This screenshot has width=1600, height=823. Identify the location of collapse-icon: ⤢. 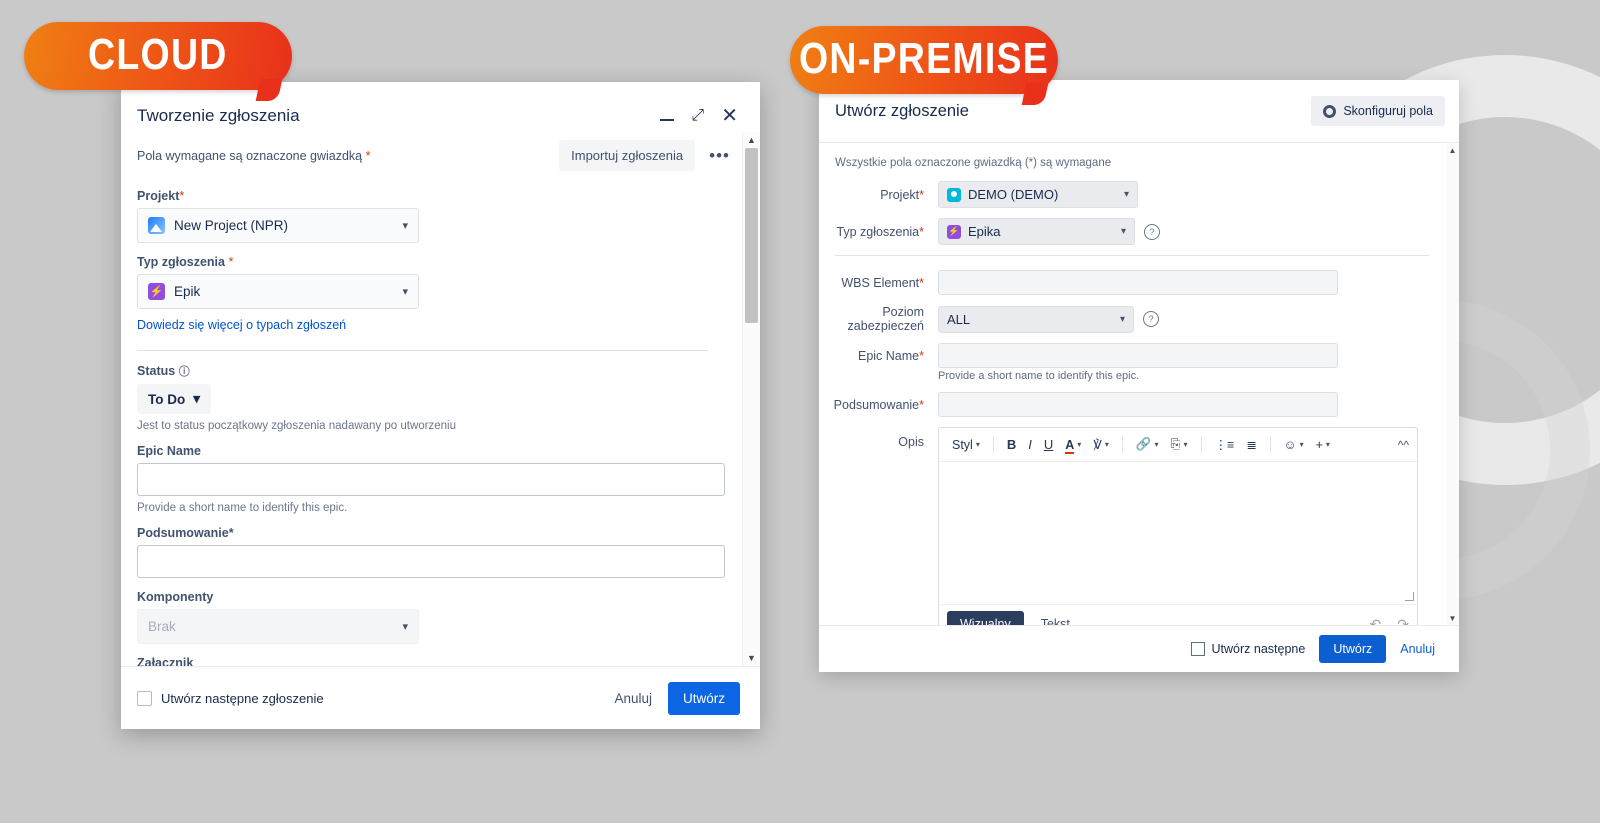
(697, 116).